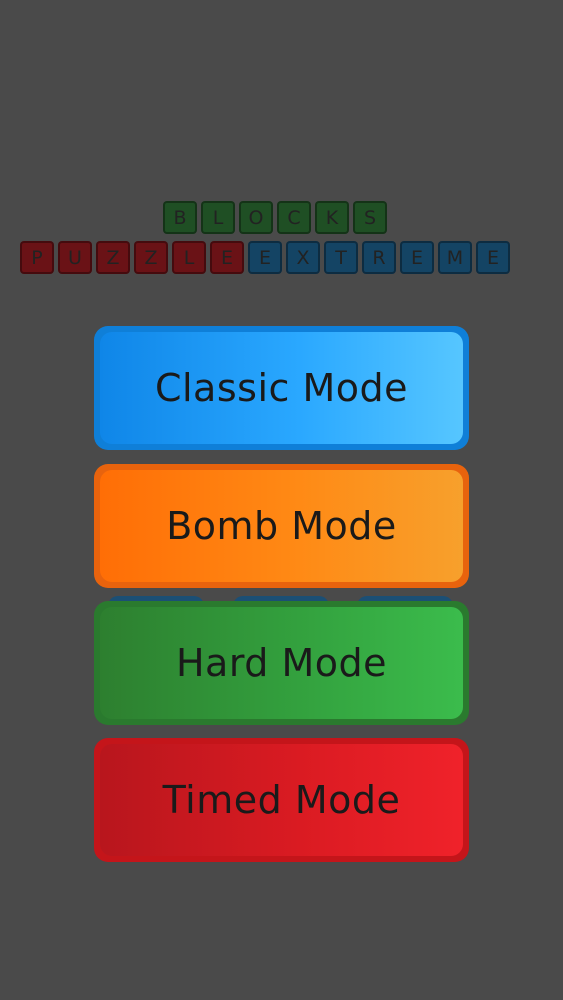 The image size is (563, 1000). I want to click on title-blocks-row: B L O C K S, so click(277, 217).